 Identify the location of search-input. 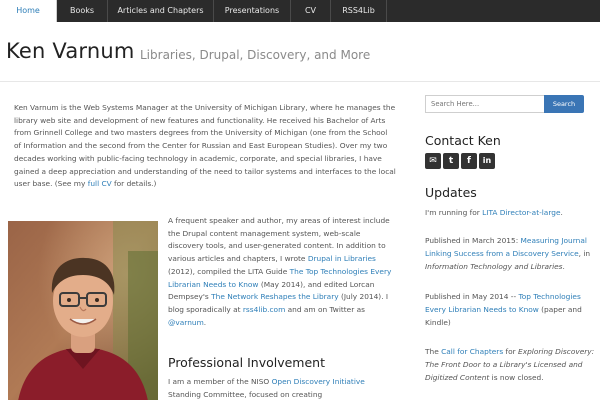
(485, 104).